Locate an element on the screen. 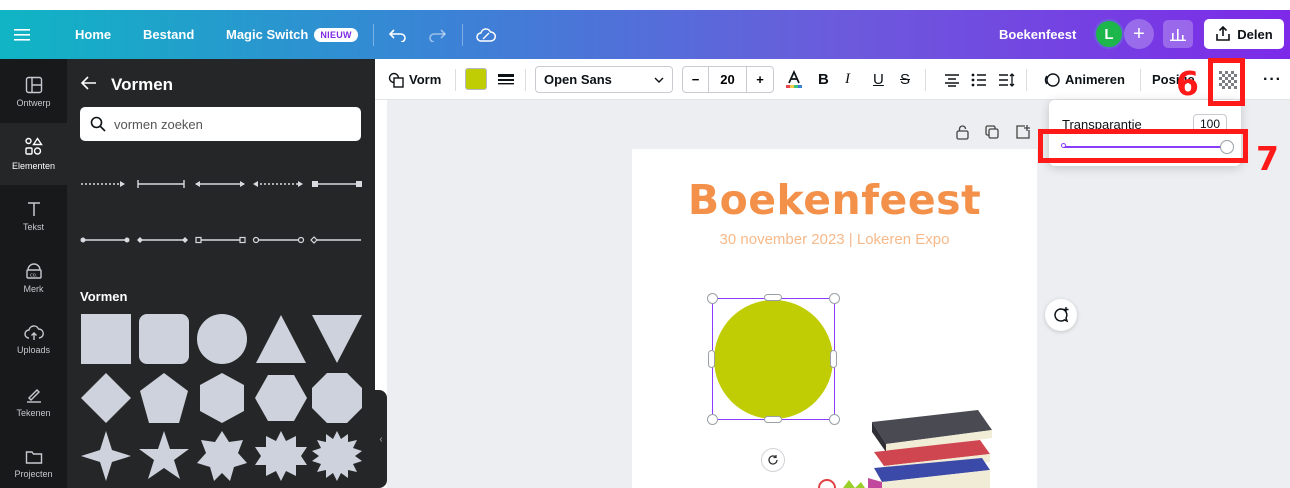 The image size is (1290, 488). rail-item-merk: co. Merk is located at coordinates (33, 278).